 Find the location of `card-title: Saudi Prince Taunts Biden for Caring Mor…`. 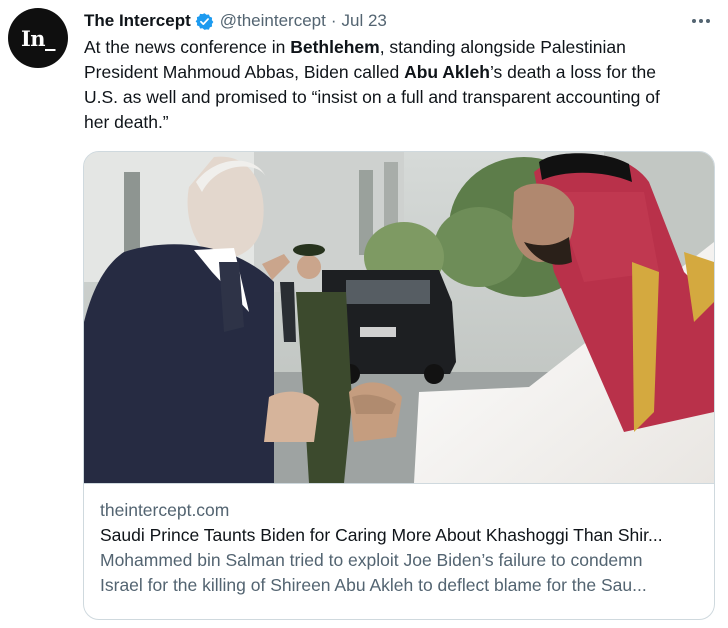

card-title: Saudi Prince Taunts Biden for Caring Mor… is located at coordinates (399, 535).